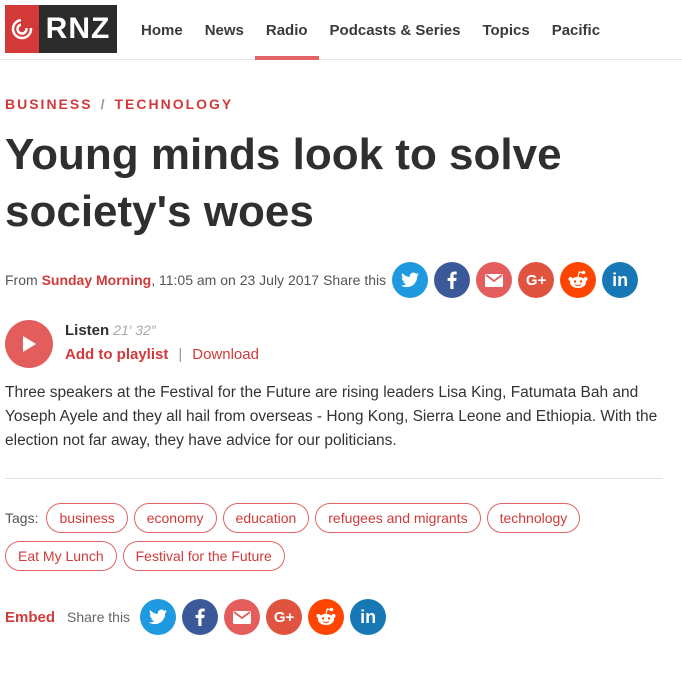  Describe the element at coordinates (266, 518) in the screenshot. I see `tag-education: education` at that location.